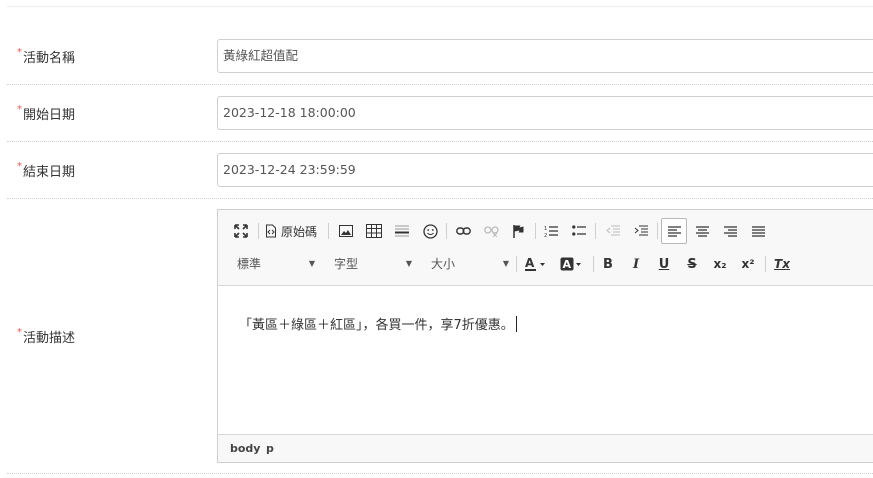 Image resolution: width=873 pixels, height=478 pixels. I want to click on align-right-icon, so click(730, 231).